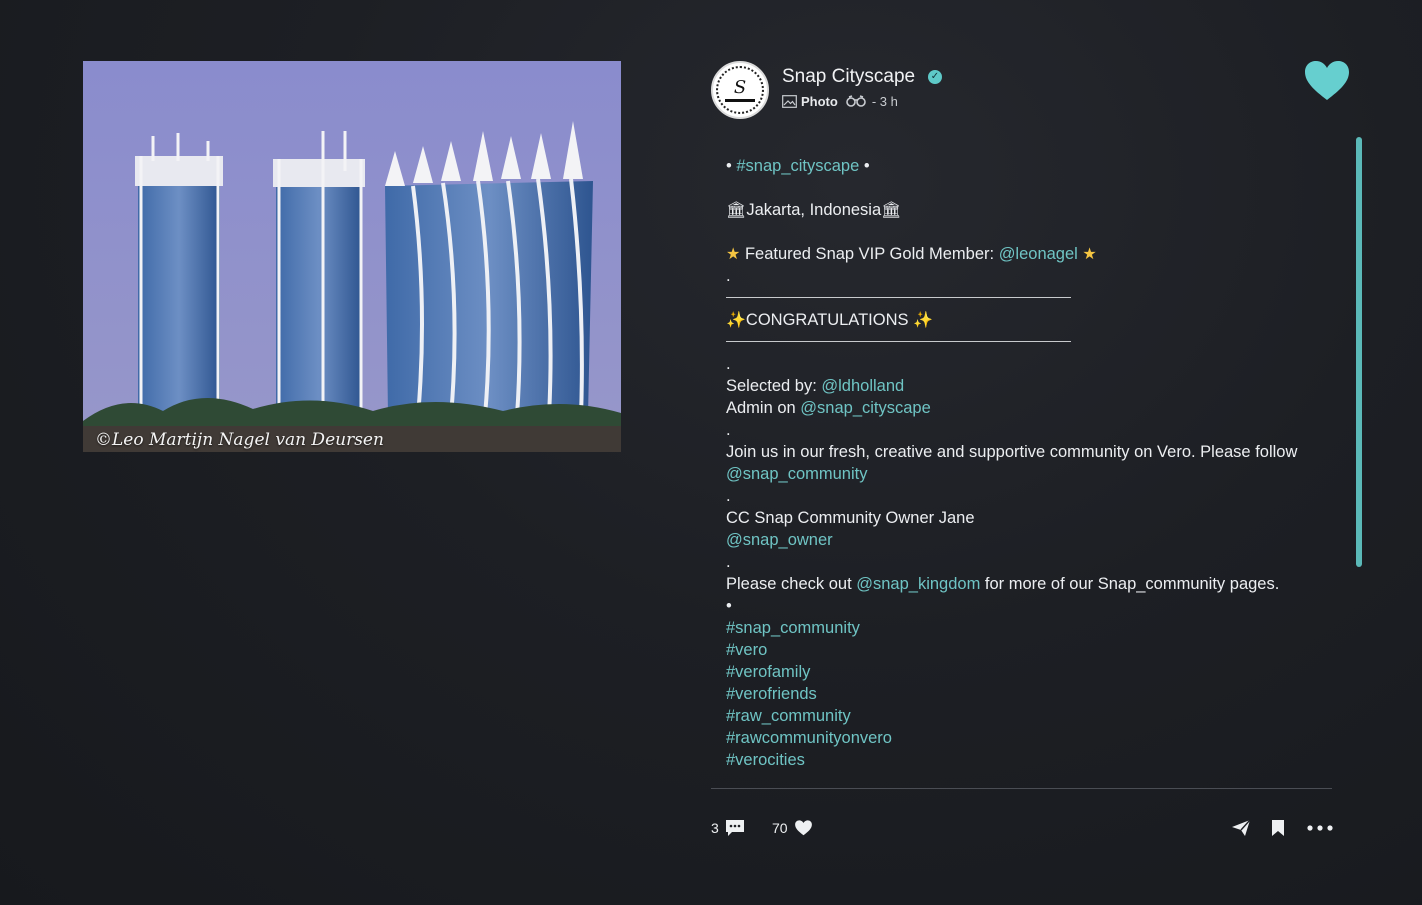 The width and height of the screenshot is (1422, 905). Describe the element at coordinates (1021, 788) in the screenshot. I see `footer-divider` at that location.